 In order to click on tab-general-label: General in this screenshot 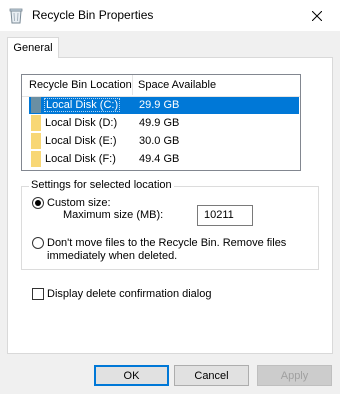, I will do `click(33, 48)`.